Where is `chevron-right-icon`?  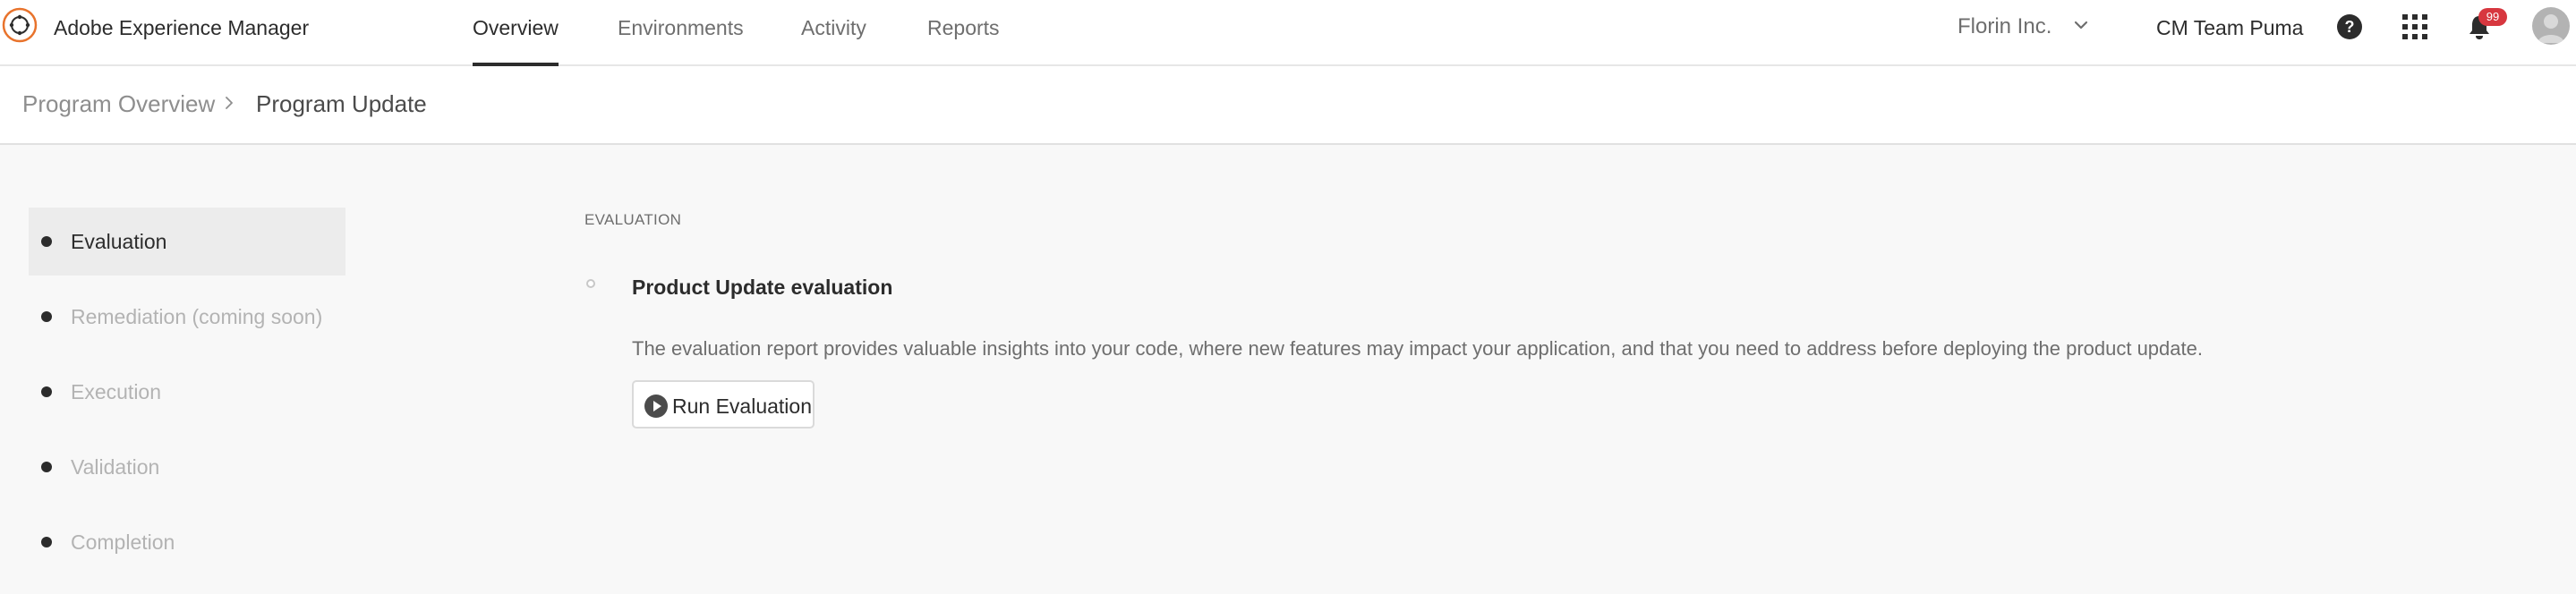 chevron-right-icon is located at coordinates (229, 103).